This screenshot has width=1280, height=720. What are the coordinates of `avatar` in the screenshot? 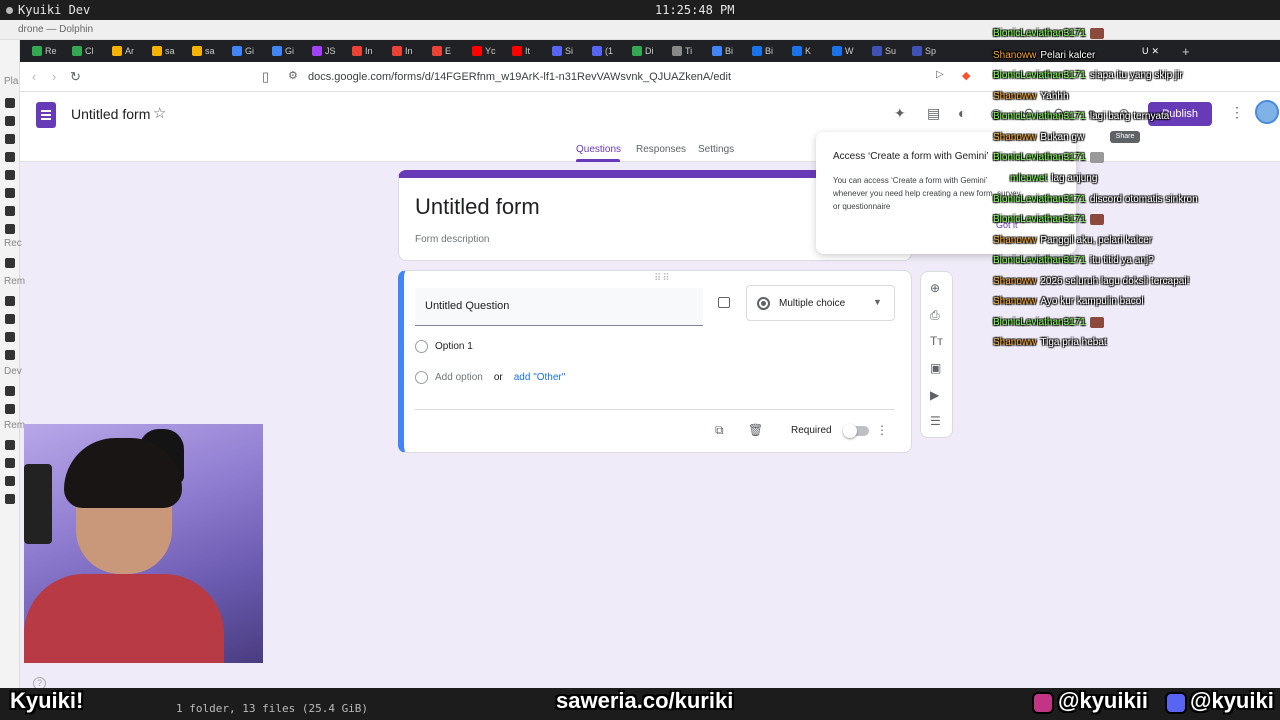 It's located at (1267, 112).